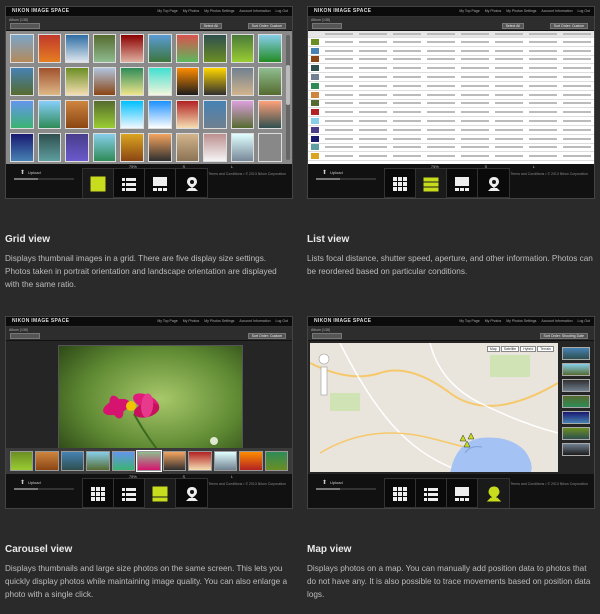  I want to click on filmstrip-thumbnail-selected, so click(149, 461).